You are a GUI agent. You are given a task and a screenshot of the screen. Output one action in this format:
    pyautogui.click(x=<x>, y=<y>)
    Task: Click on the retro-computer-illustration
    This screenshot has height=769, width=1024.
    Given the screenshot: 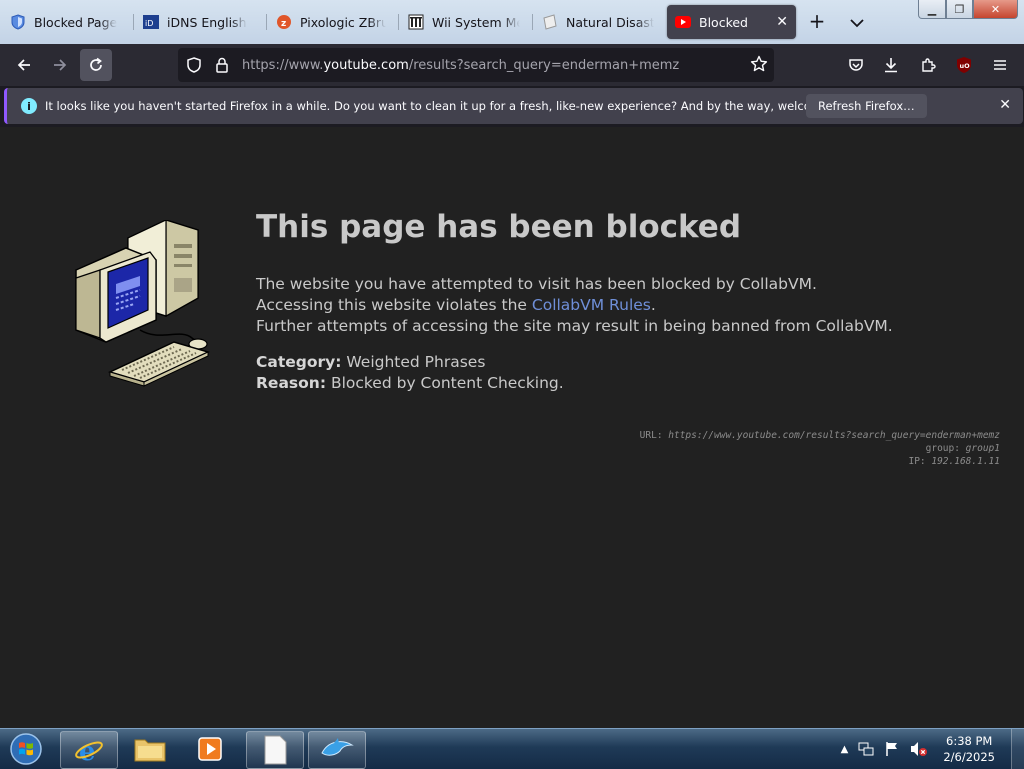 What is the action you would take?
    pyautogui.click(x=142, y=306)
    